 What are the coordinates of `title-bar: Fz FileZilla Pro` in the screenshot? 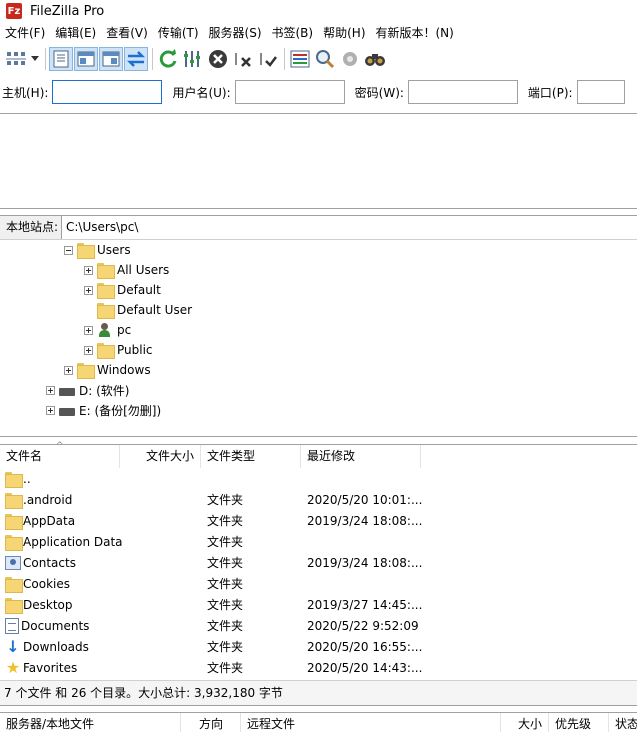 It's located at (318, 11).